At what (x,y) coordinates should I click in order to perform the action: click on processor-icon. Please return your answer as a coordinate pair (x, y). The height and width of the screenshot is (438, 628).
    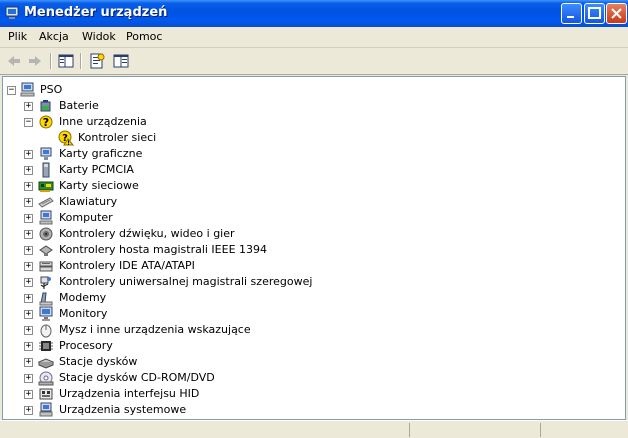
    Looking at the image, I should click on (46, 346).